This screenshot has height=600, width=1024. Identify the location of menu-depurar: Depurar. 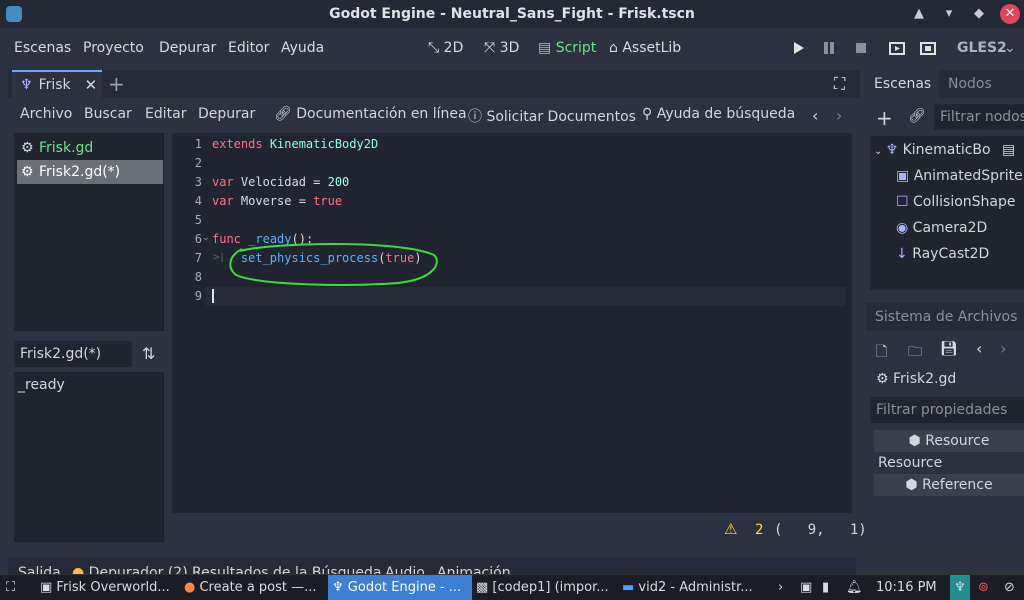
(187, 48).